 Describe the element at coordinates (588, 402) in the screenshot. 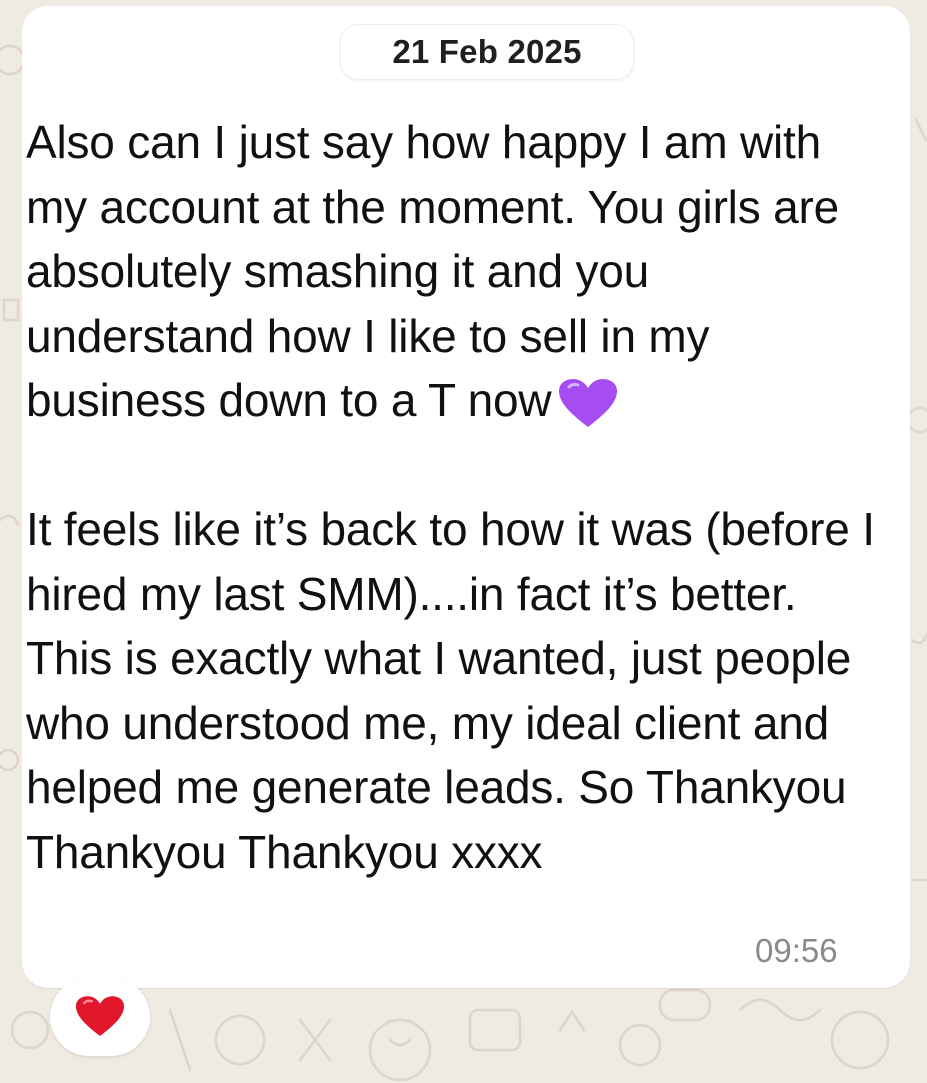

I see `purple-heart-icon` at that location.